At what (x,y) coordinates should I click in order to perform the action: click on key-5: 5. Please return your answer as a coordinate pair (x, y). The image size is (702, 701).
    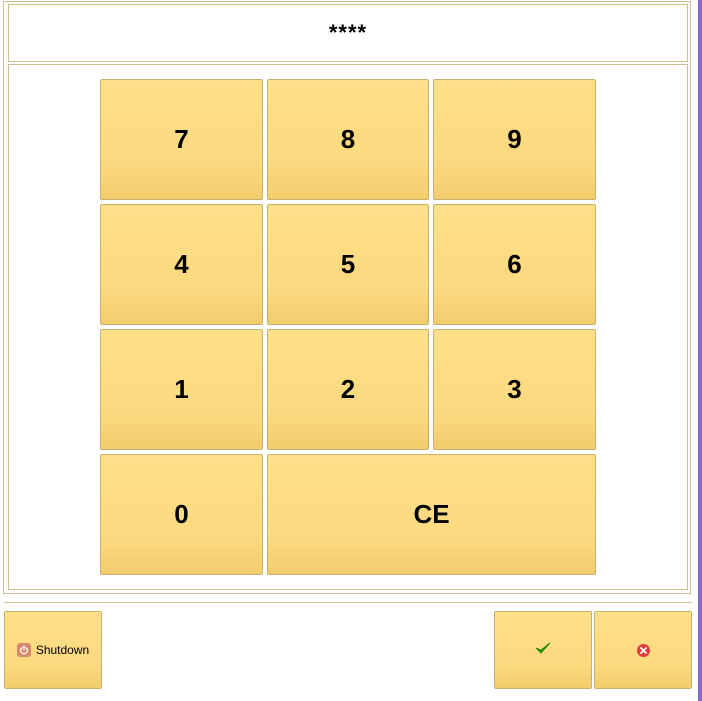
    Looking at the image, I should click on (348, 264).